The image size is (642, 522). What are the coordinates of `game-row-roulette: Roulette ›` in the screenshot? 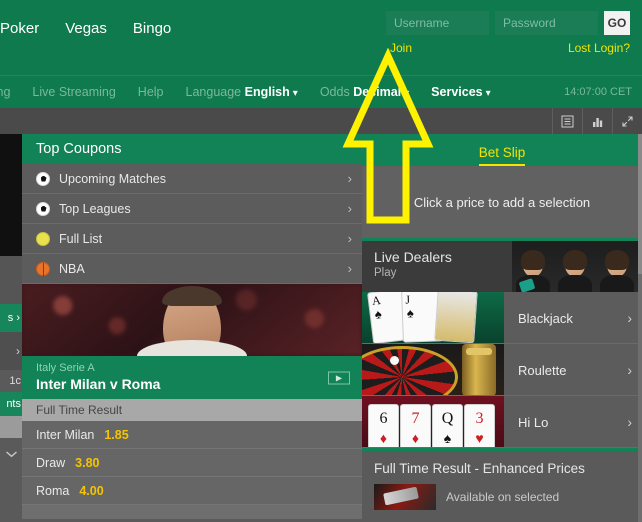 It's located at (502, 370).